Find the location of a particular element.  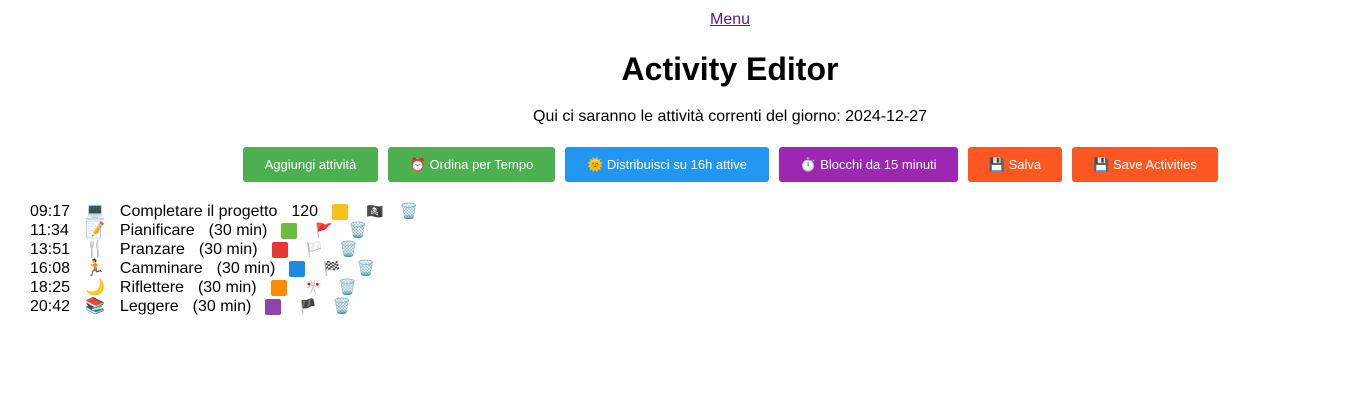

activity-duration: 120 is located at coordinates (304, 211).